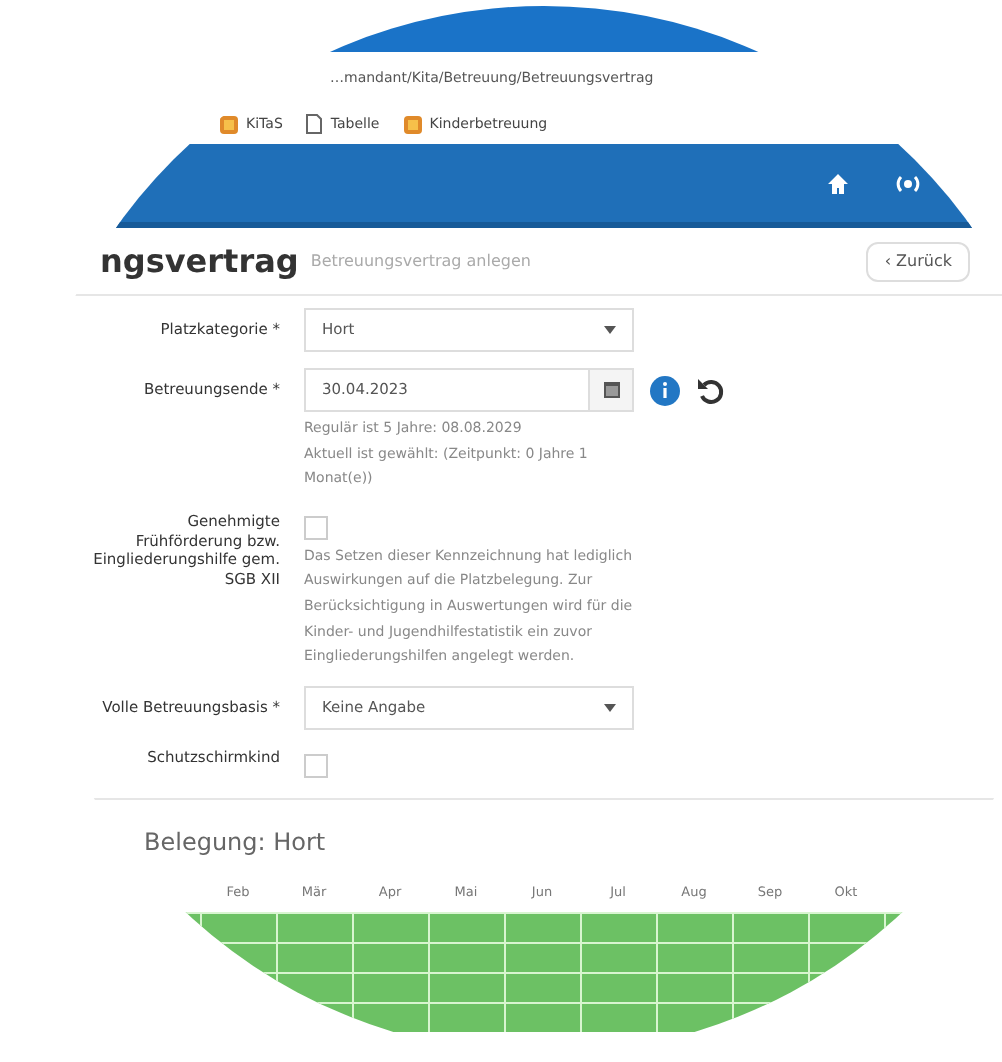  What do you see at coordinates (199, 261) in the screenshot?
I see `page-title: ngsvertrag` at bounding box center [199, 261].